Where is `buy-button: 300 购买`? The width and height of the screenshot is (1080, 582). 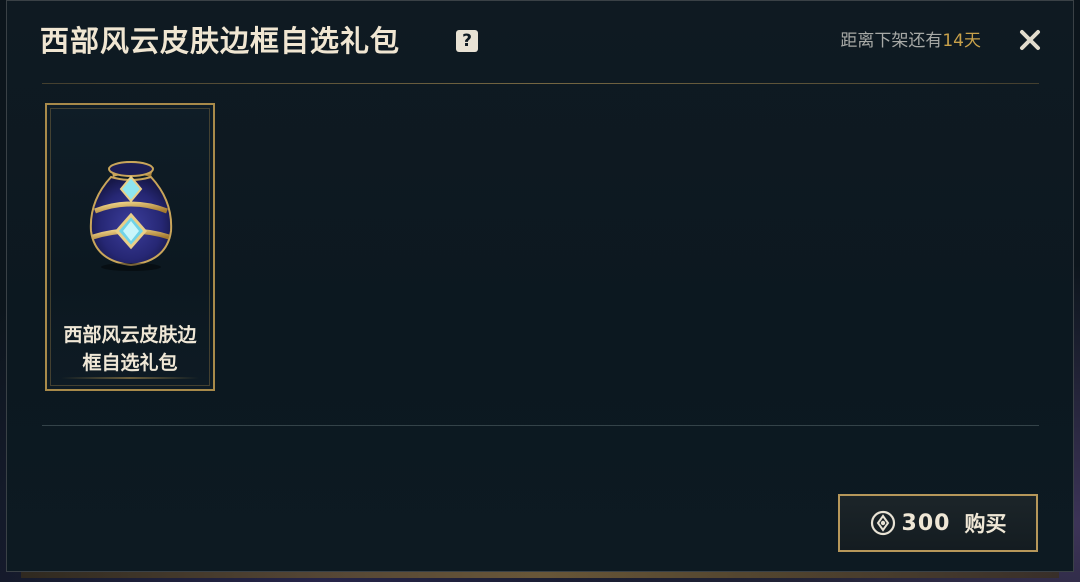 buy-button: 300 购买 is located at coordinates (938, 523).